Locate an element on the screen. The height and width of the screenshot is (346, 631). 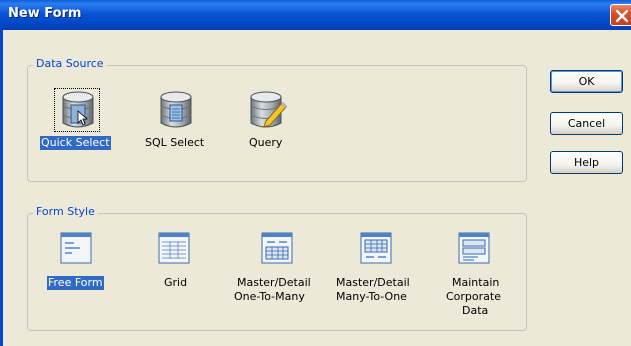
maintain-corporate-data-icon is located at coordinates (474, 248).